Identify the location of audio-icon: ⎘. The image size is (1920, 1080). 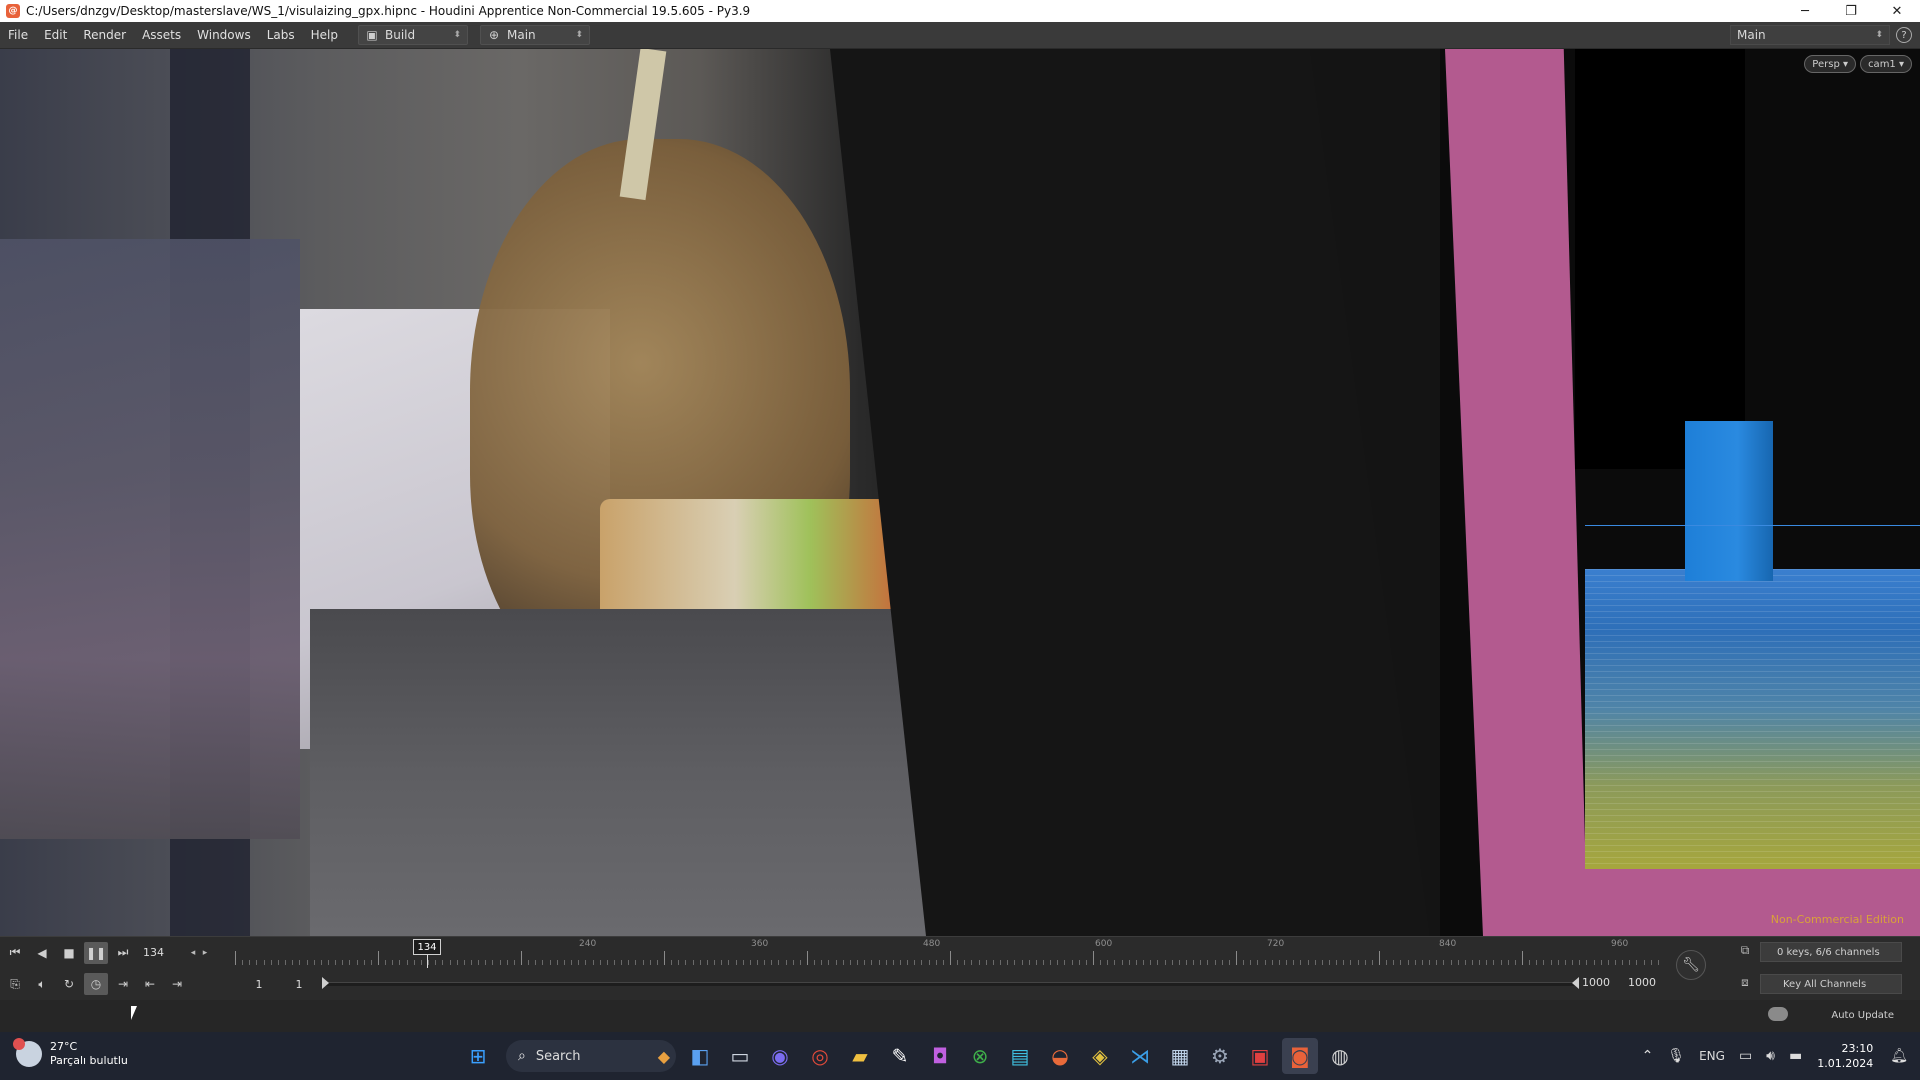
(15, 984).